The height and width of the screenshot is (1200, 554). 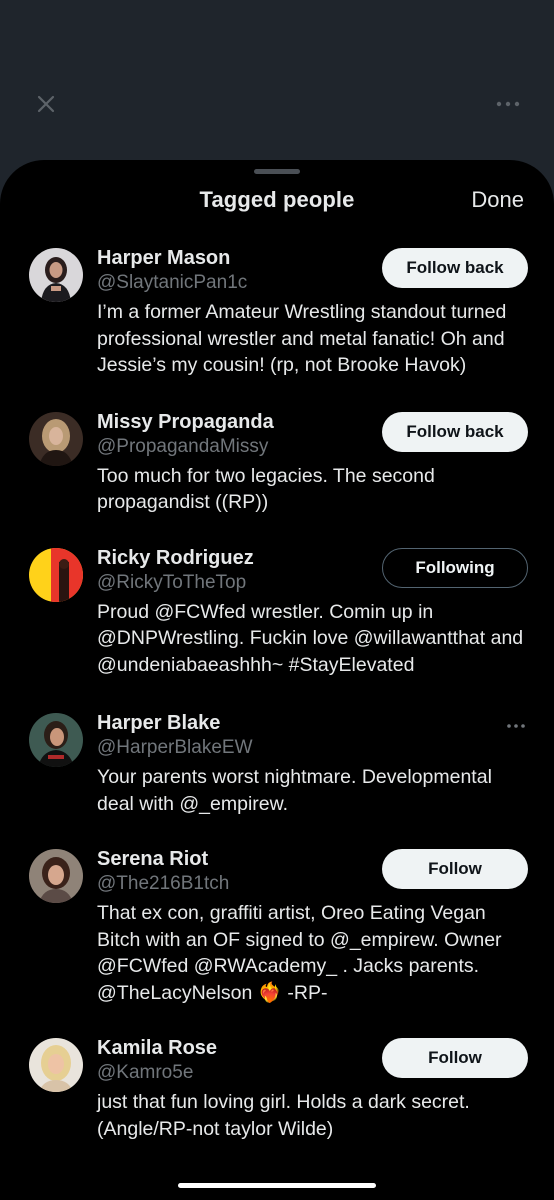 What do you see at coordinates (277, 171) in the screenshot?
I see `sheet-grabber-handle` at bounding box center [277, 171].